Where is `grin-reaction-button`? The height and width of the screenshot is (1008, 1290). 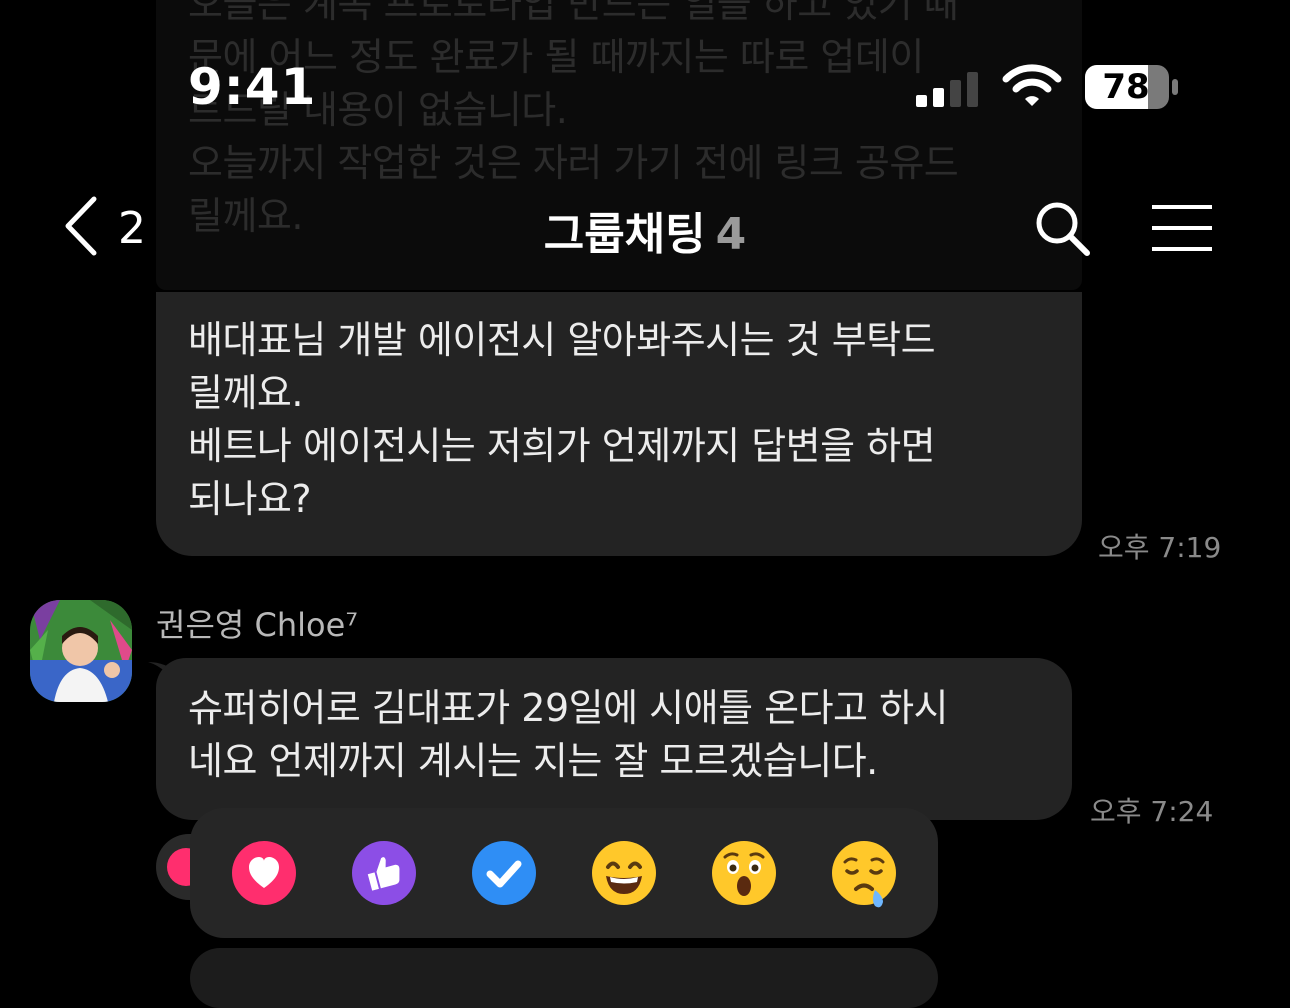
grin-reaction-button is located at coordinates (624, 873).